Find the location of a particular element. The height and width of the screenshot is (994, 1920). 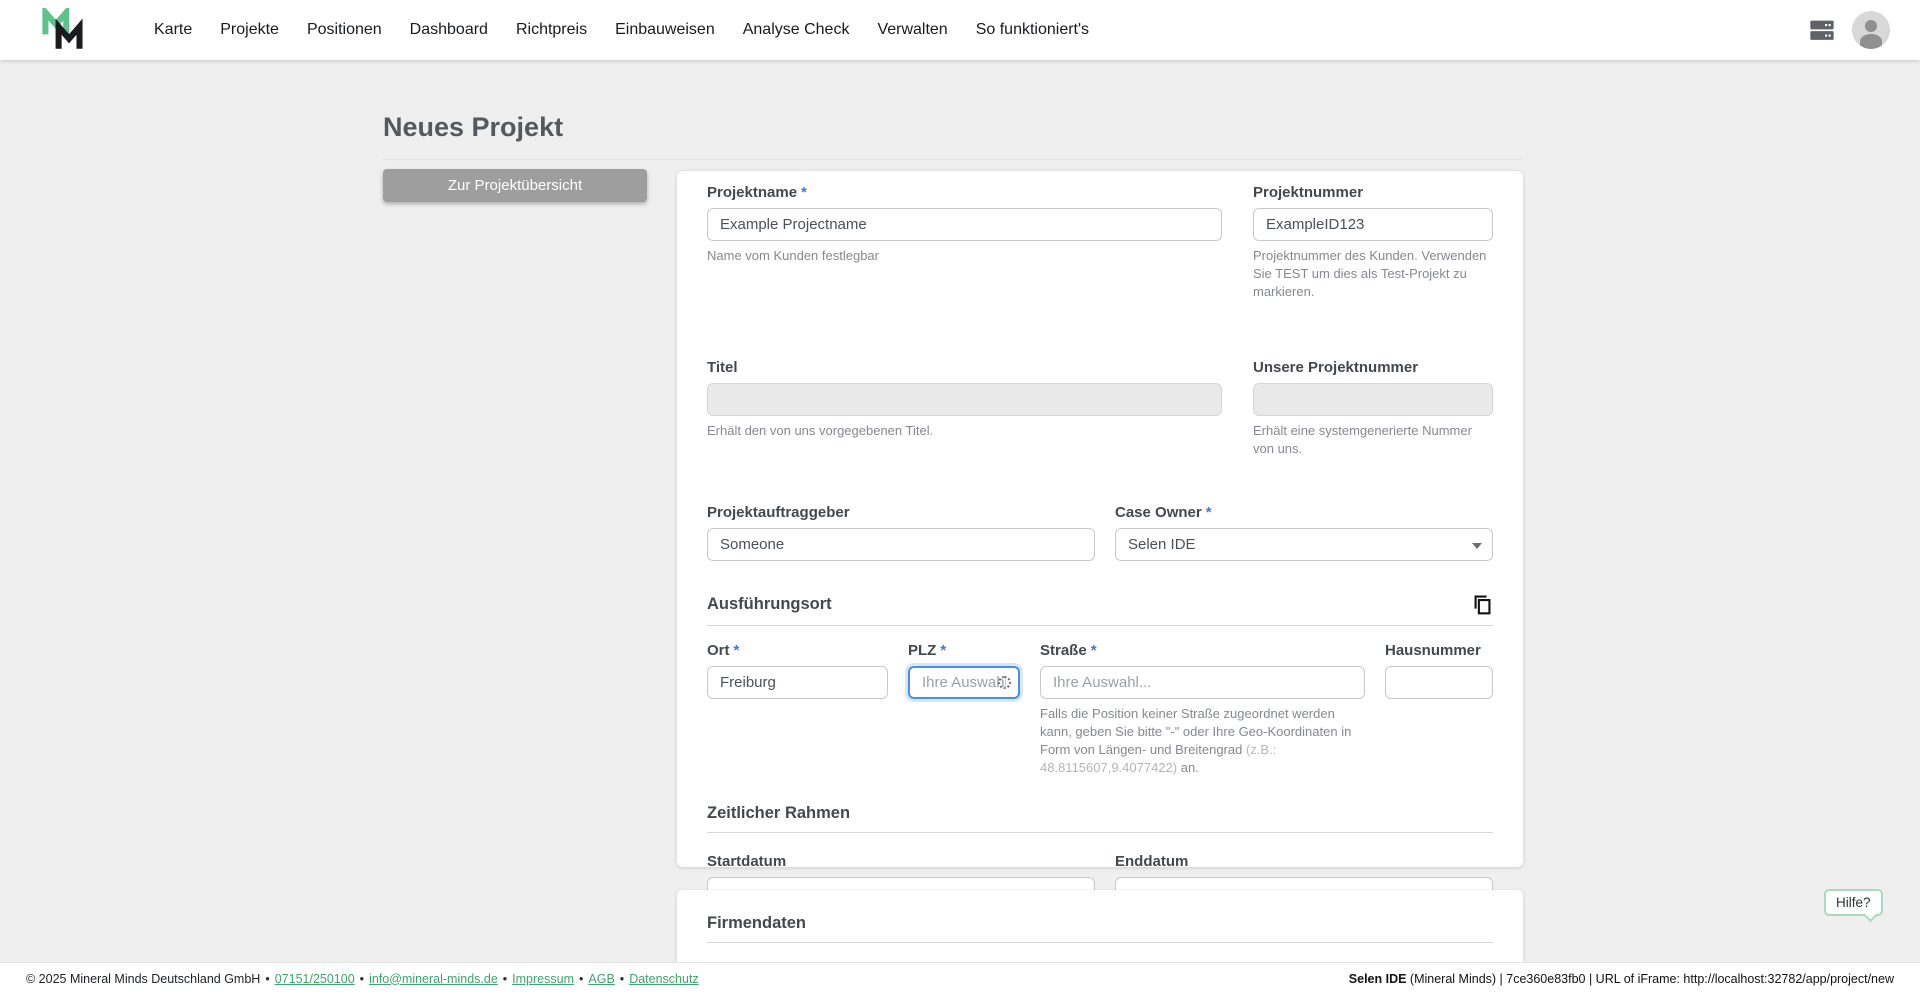

titel-helper: Erhält den von uns vorgegebenen Titel. is located at coordinates (820, 430).